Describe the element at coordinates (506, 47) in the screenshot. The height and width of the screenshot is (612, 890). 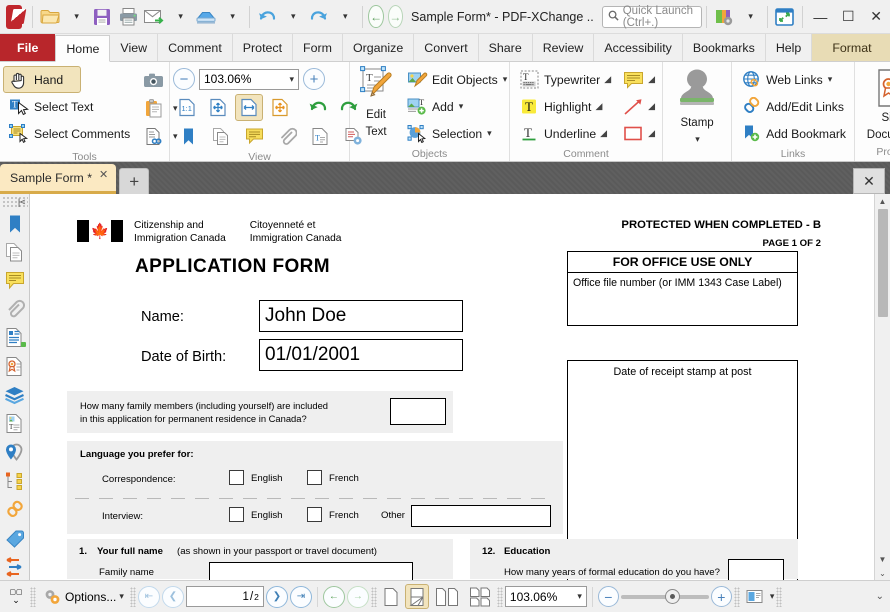
I see `tab-share: Share` at that location.